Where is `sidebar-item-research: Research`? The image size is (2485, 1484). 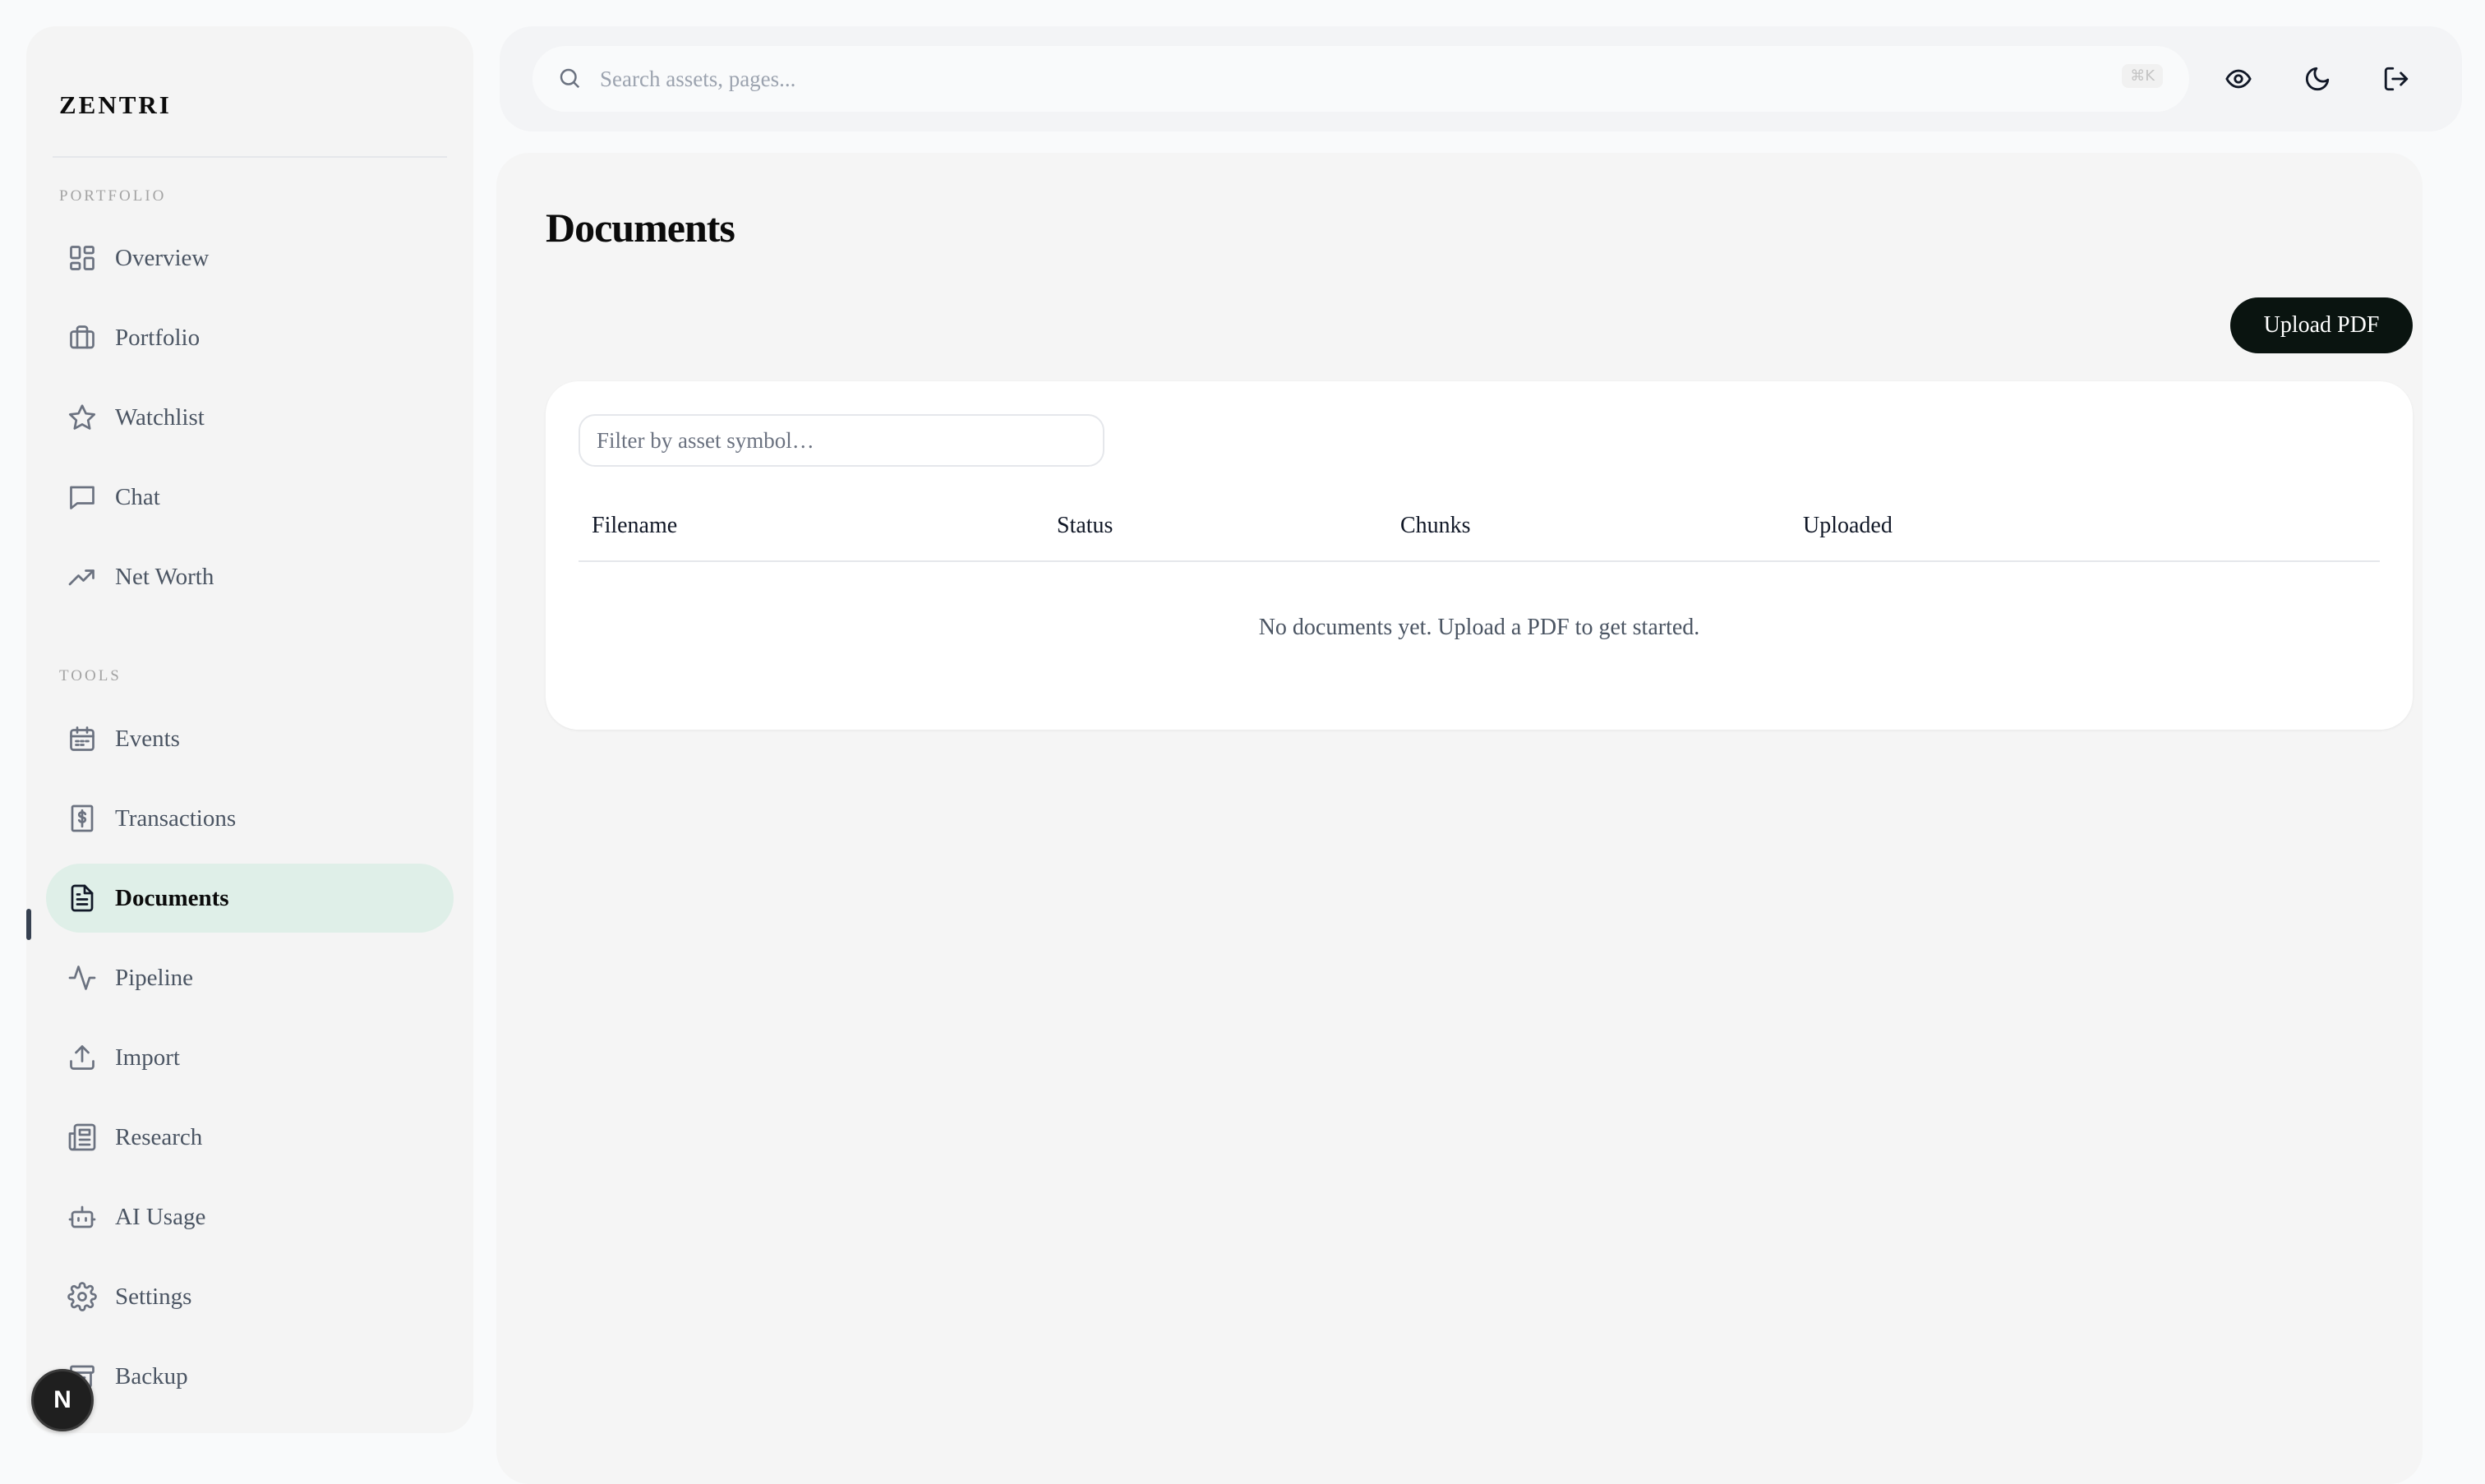 sidebar-item-research: Research is located at coordinates (250, 1137).